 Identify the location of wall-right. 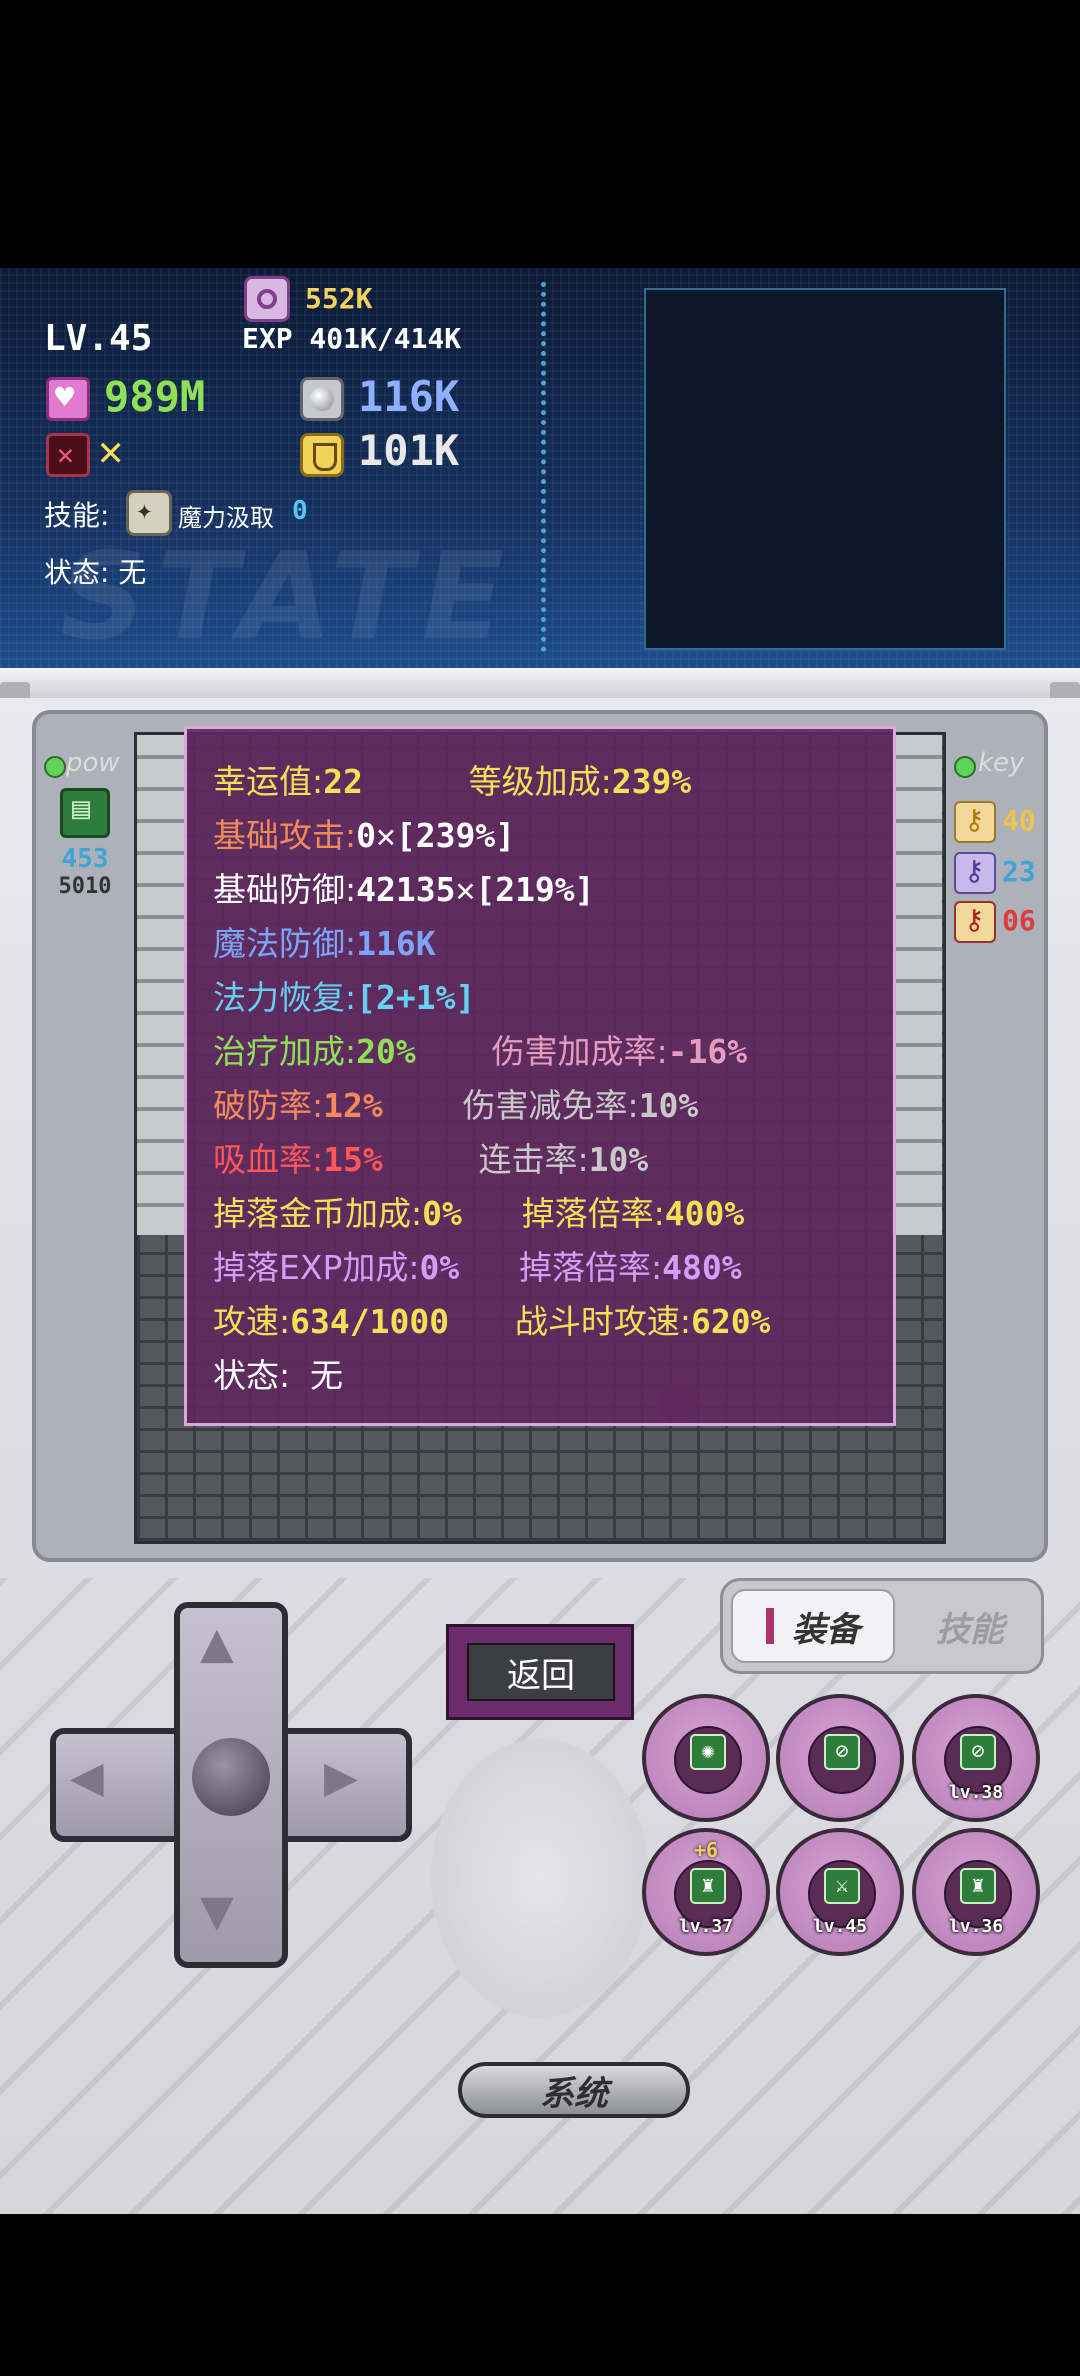
(917, 985).